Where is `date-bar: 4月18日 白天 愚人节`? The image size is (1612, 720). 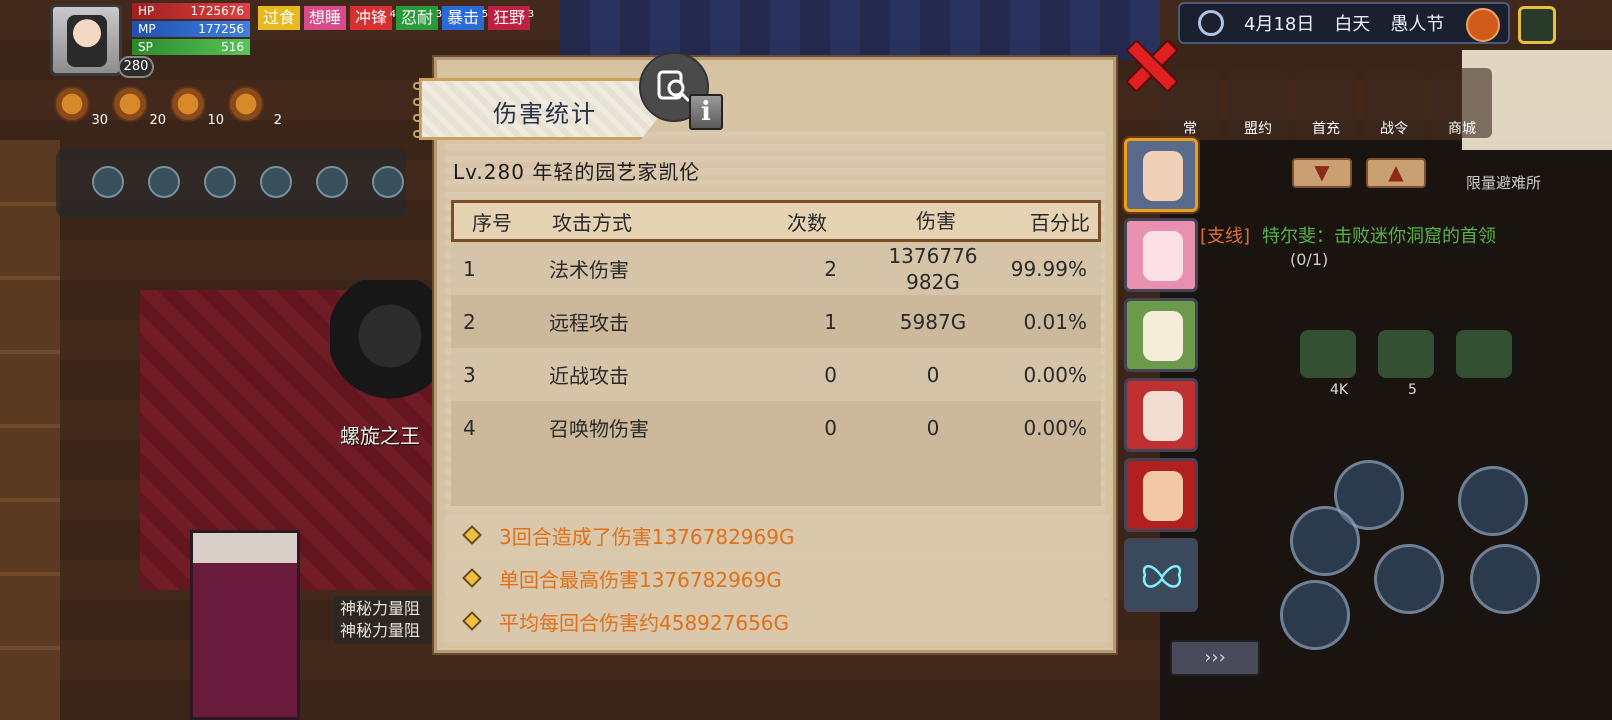 date-bar: 4月18日 白天 愚人节 is located at coordinates (1344, 23).